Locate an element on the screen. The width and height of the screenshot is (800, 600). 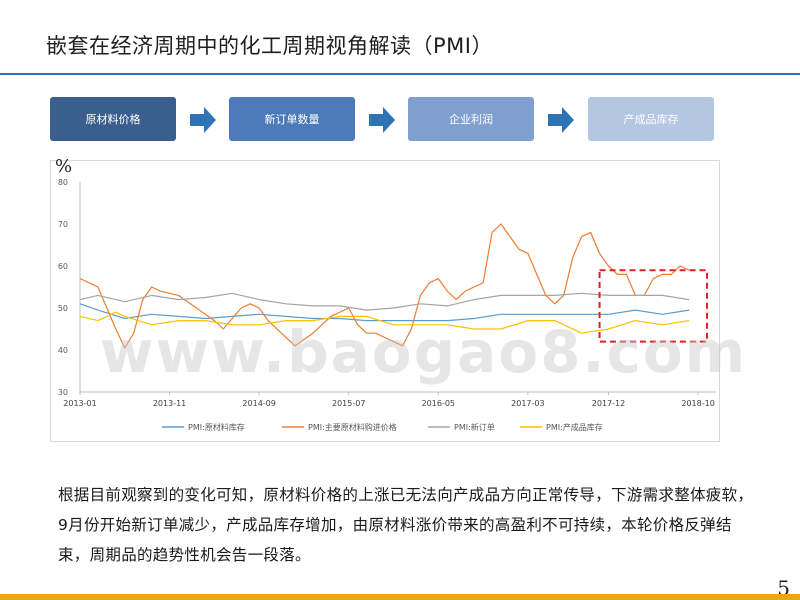
highlight-box is located at coordinates (653, 306).